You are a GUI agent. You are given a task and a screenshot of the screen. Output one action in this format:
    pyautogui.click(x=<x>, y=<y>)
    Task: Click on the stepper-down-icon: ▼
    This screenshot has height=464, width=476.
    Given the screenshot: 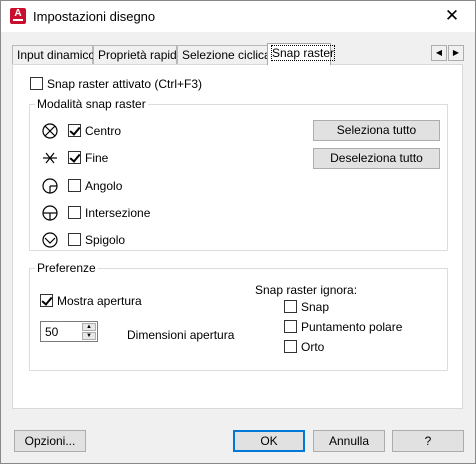 What is the action you would take?
    pyautogui.click(x=89, y=336)
    